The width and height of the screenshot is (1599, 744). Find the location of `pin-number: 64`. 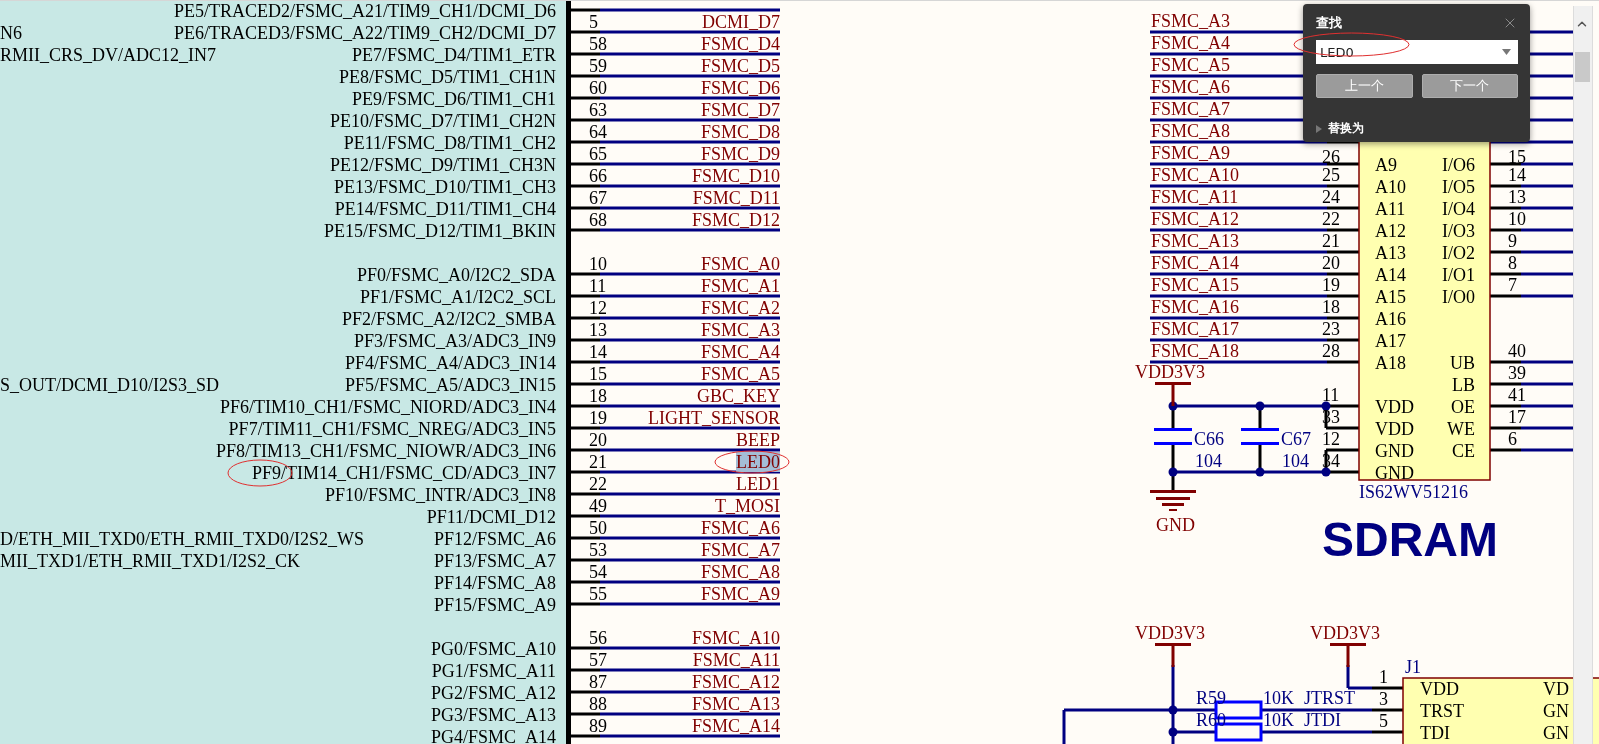

pin-number: 64 is located at coordinates (598, 132).